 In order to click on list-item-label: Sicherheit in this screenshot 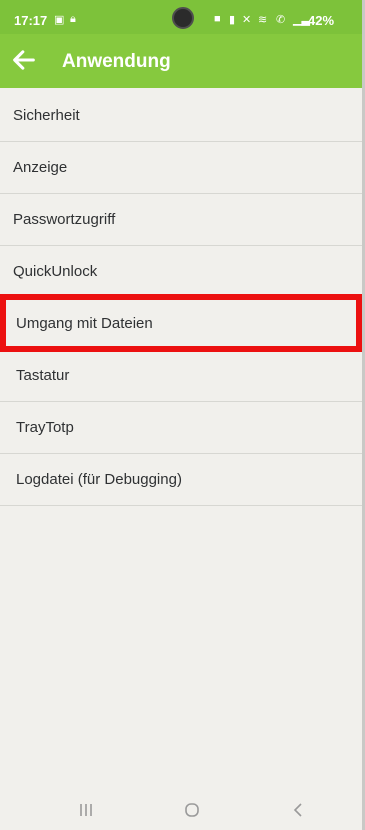, I will do `click(46, 115)`.